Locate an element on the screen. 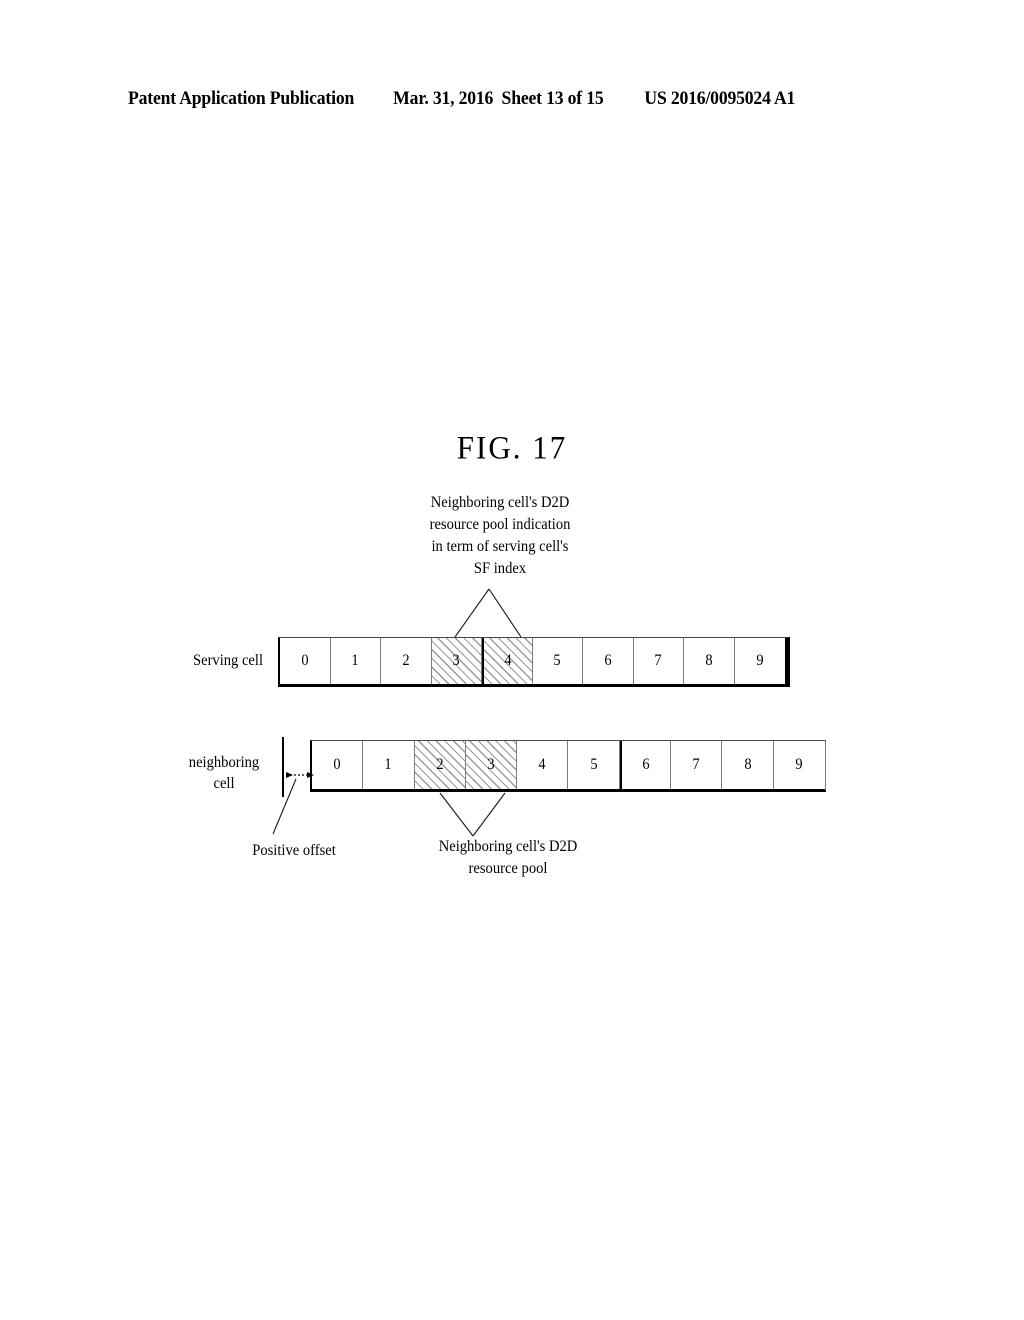 The image size is (1024, 1320). serving-cell-subframe-6: 6 is located at coordinates (608, 661).